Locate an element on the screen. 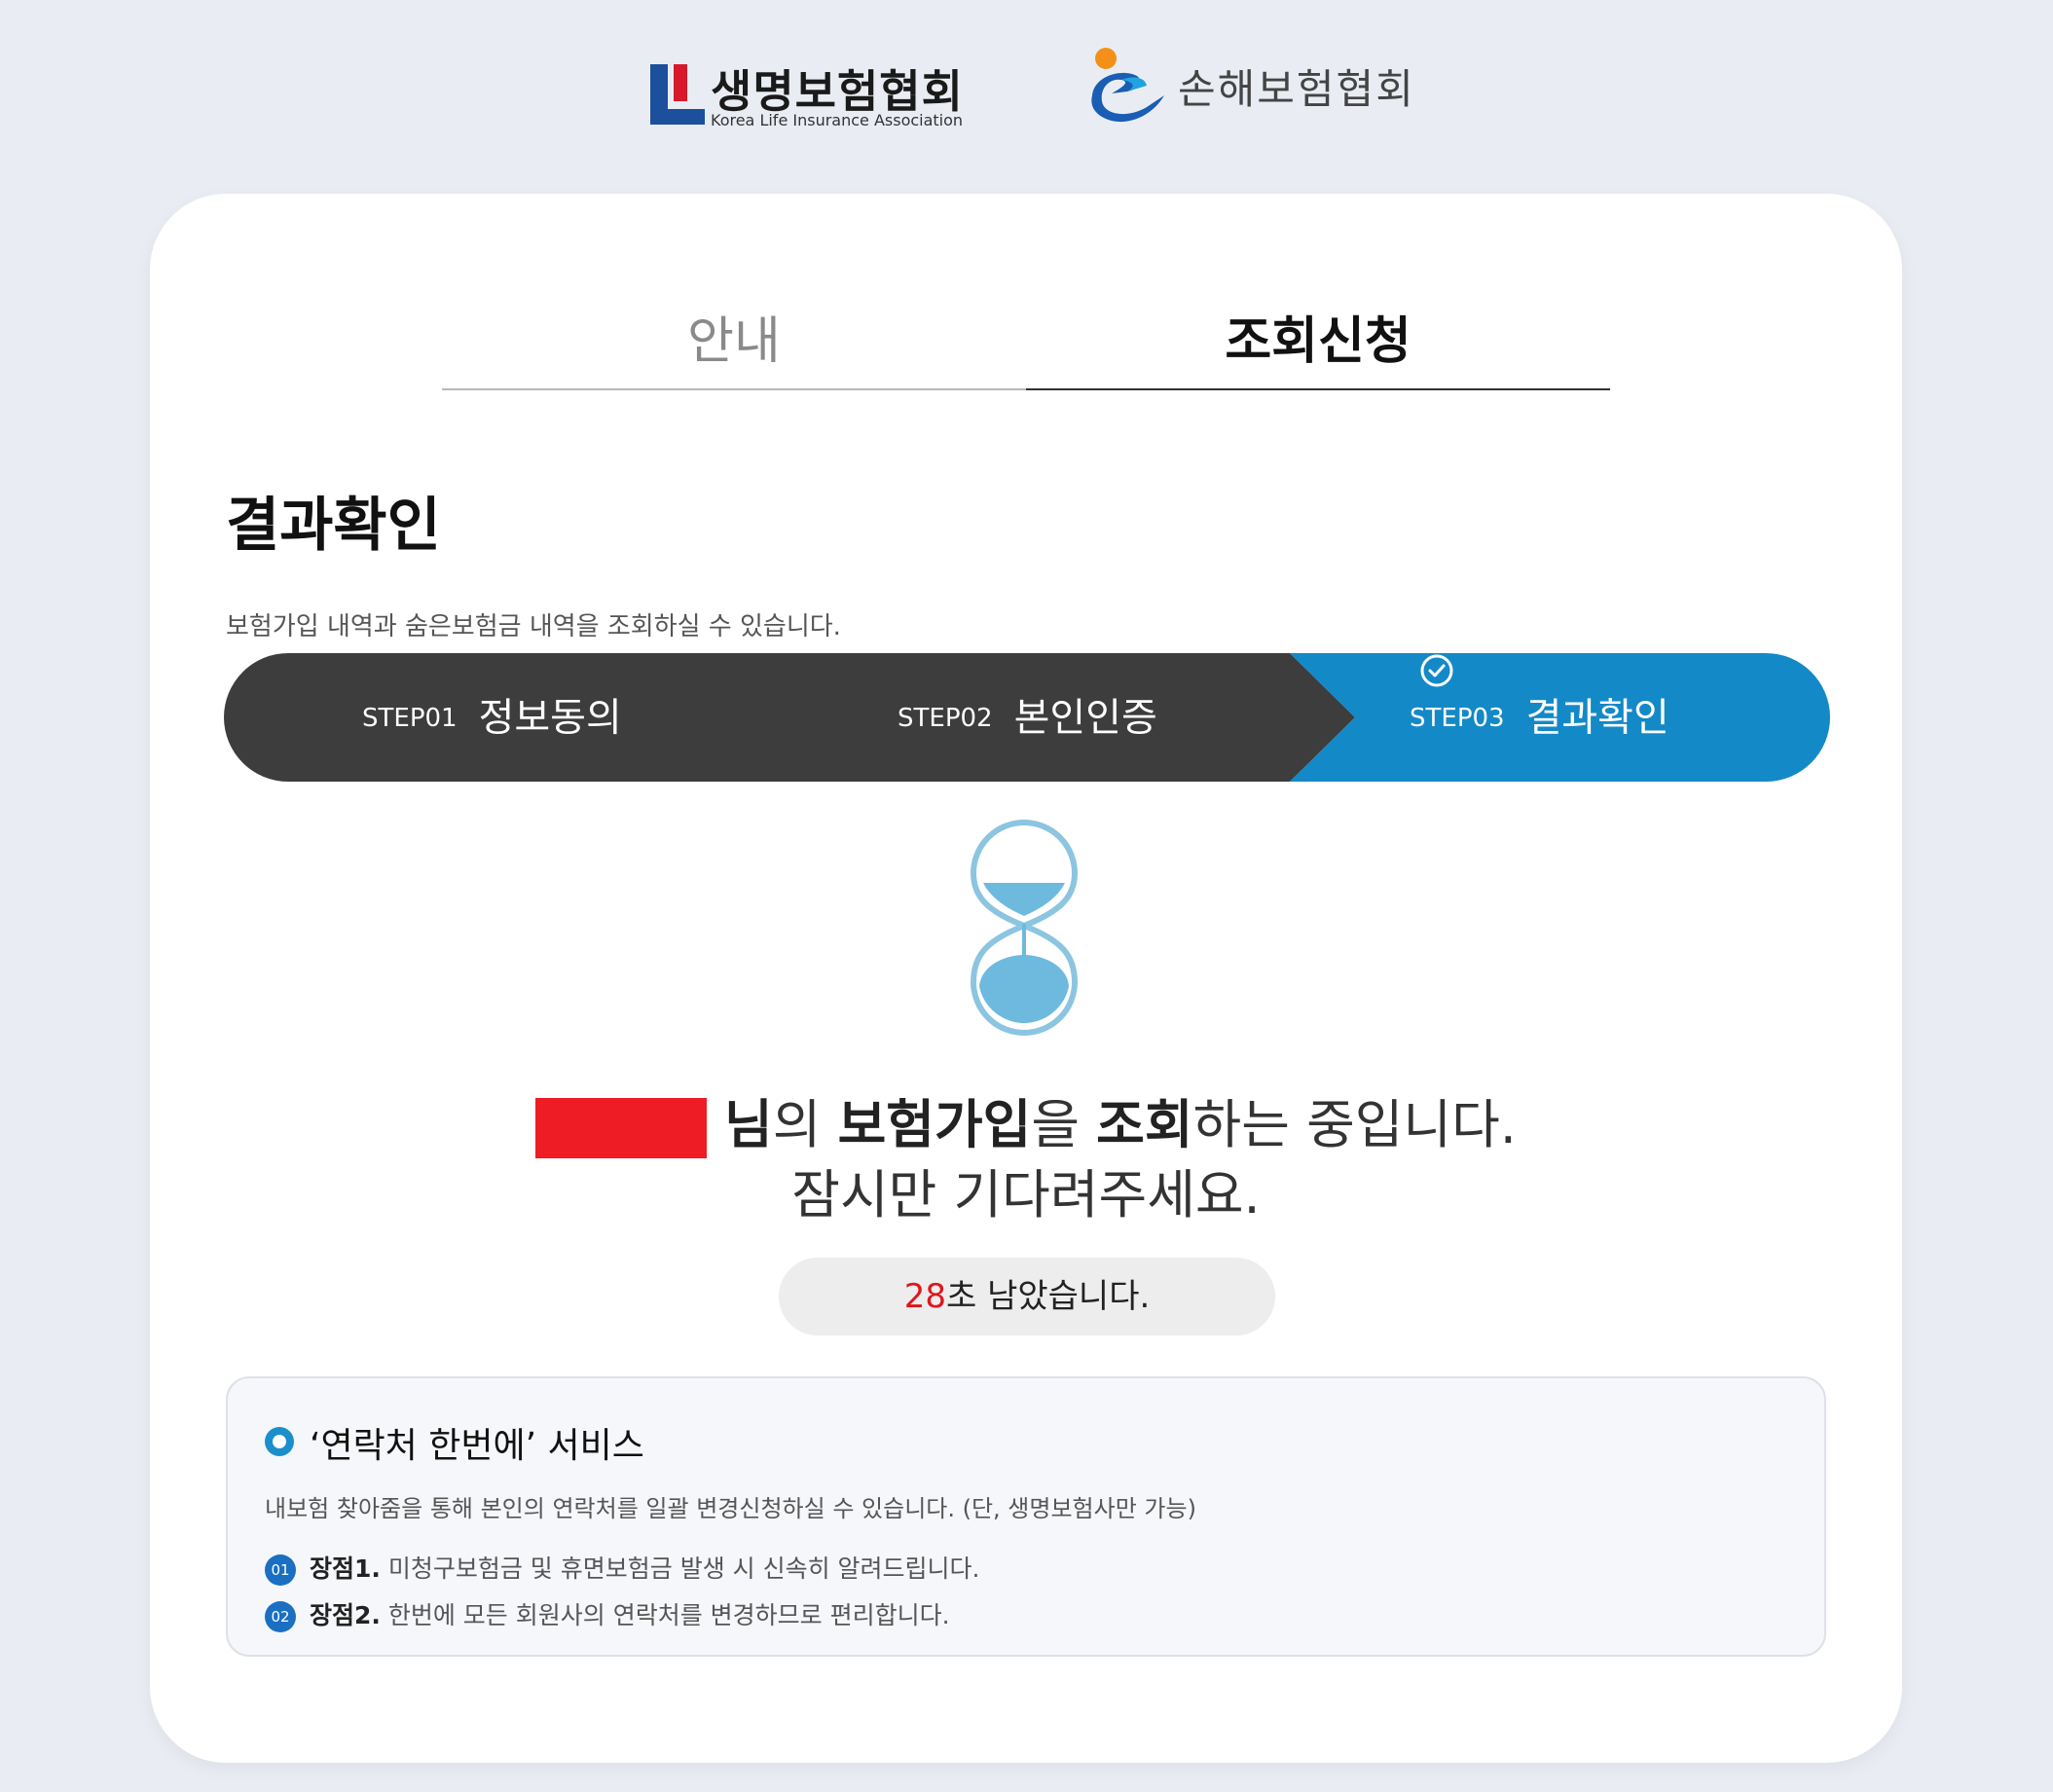 The height and width of the screenshot is (1792, 2053). benefit-item-1: 01 장점1. 미청구보험금 및 휴면보험금 발생 시 신속히 알려드립니다. is located at coordinates (622, 1568).